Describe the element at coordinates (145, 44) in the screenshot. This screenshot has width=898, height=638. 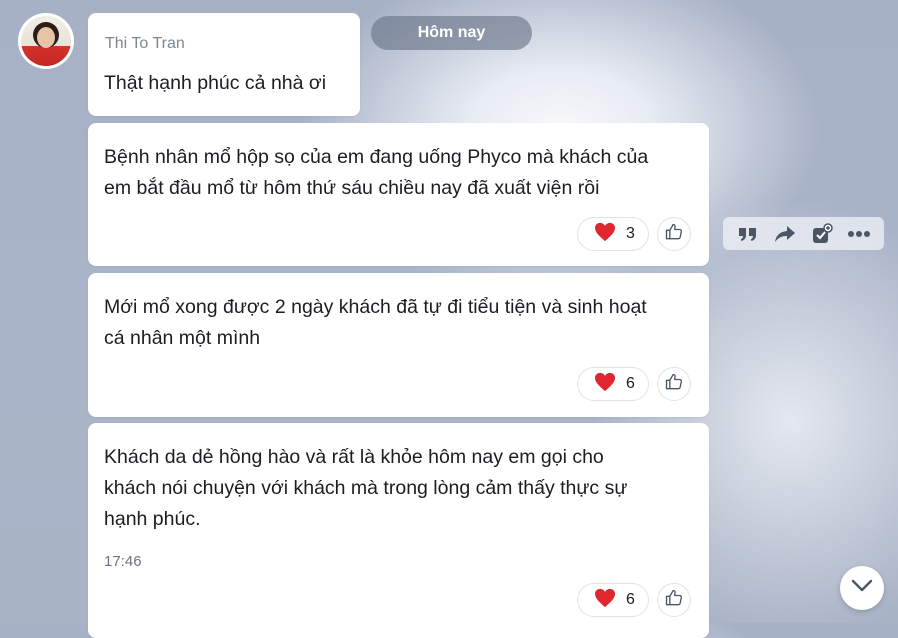
I see `sender-name: Thi To Tran` at that location.